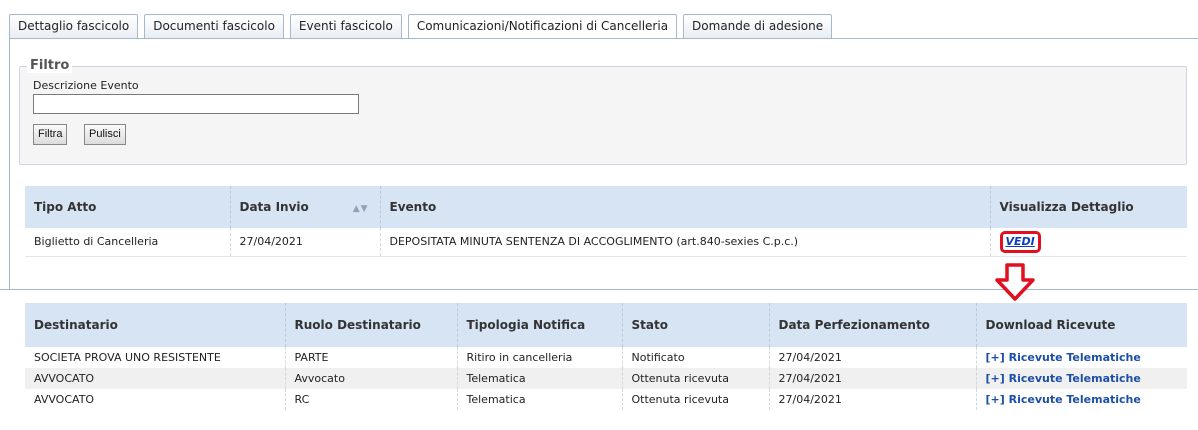 The image size is (1198, 430). What do you see at coordinates (1020, 241) in the screenshot?
I see `vedi-link: VEDI` at bounding box center [1020, 241].